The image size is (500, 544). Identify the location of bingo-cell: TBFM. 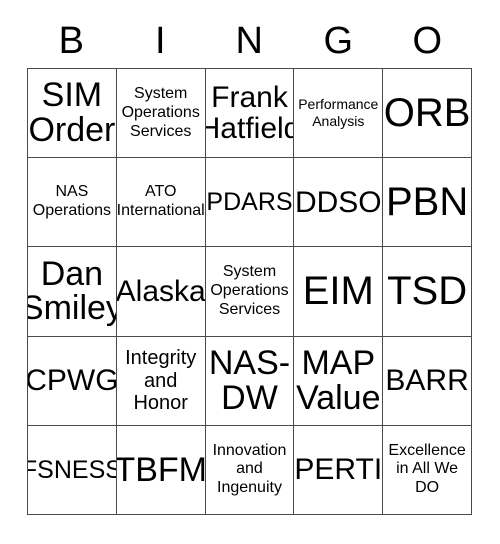
(161, 470).